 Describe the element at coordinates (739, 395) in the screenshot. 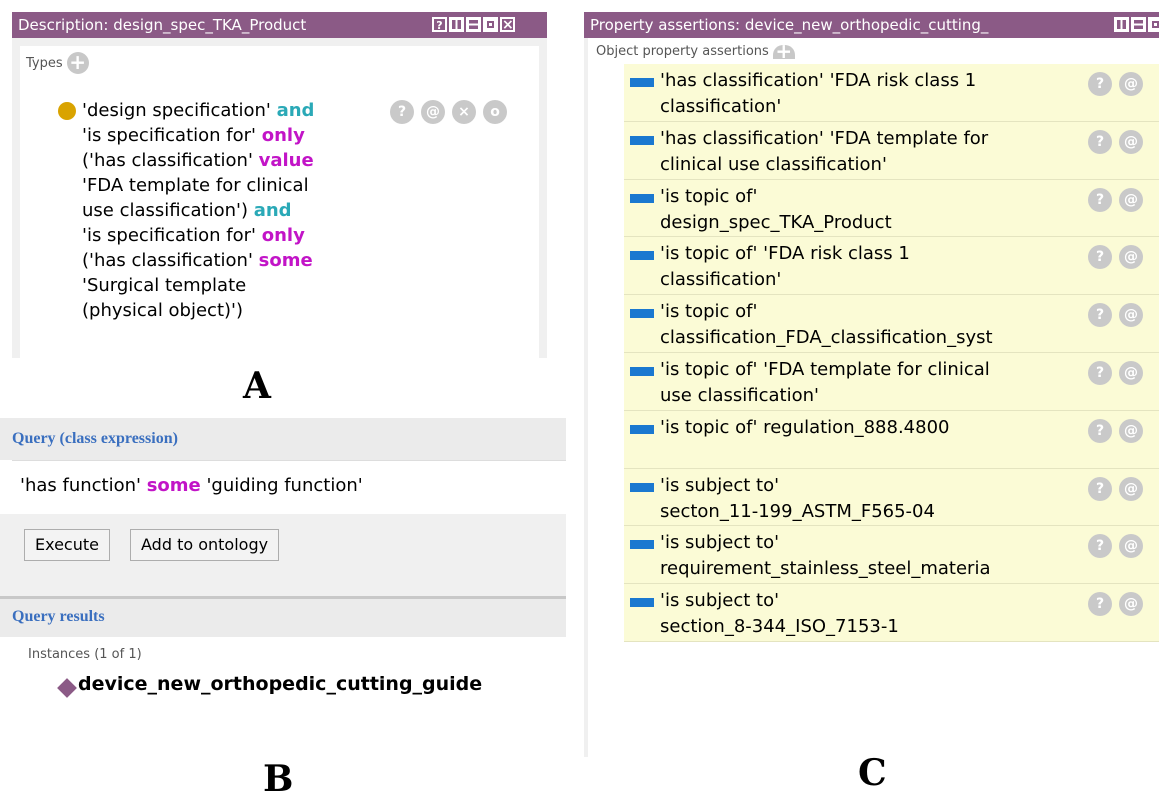

I see `assertion-line: use classification'` at that location.